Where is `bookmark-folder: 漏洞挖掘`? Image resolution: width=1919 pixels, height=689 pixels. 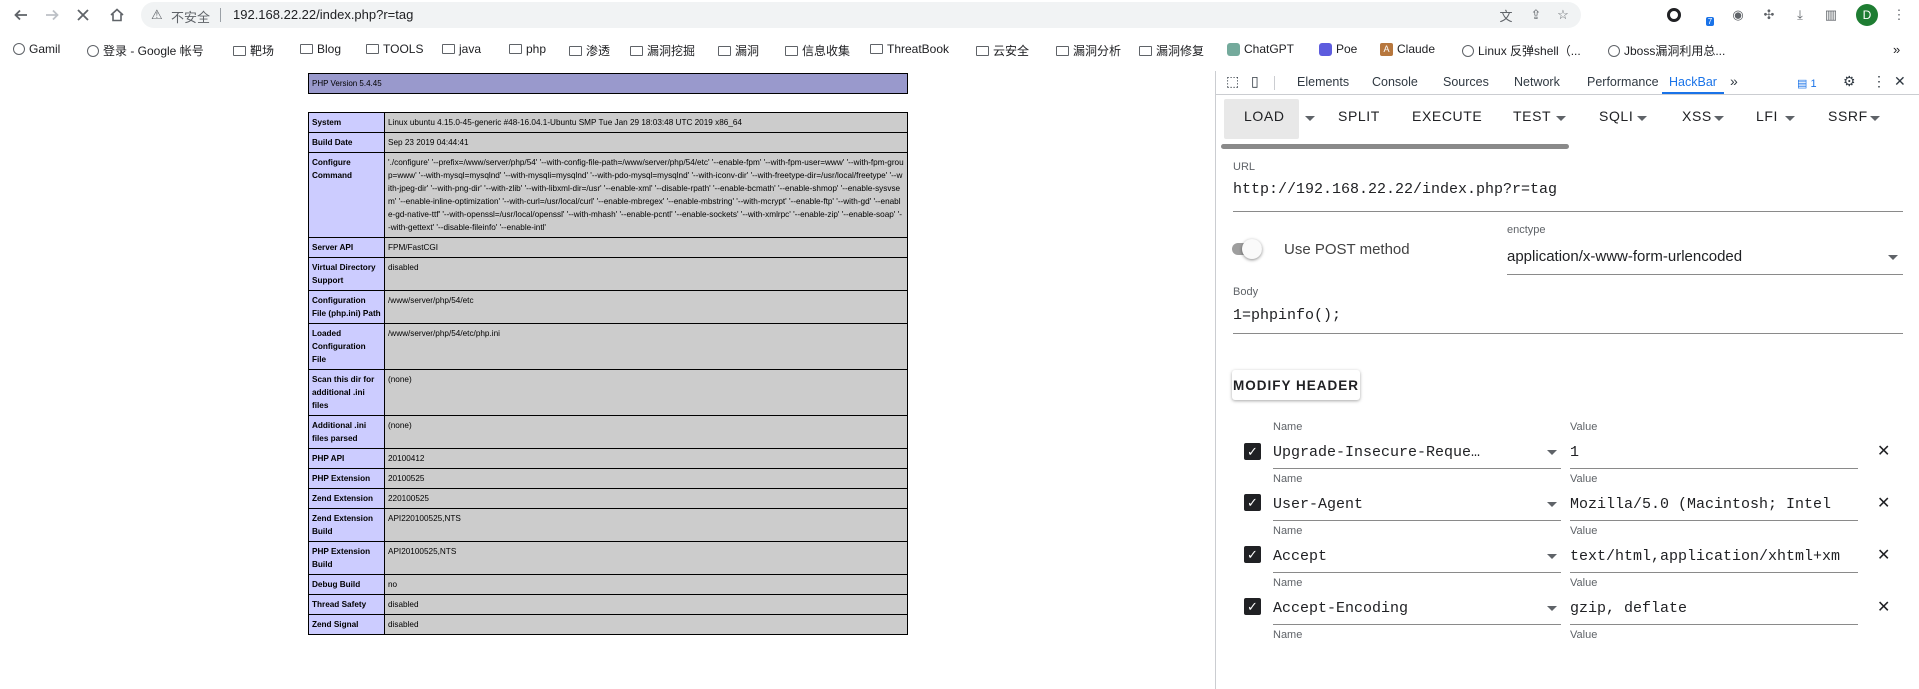
bookmark-folder: 漏洞挖掘 is located at coordinates (662, 50).